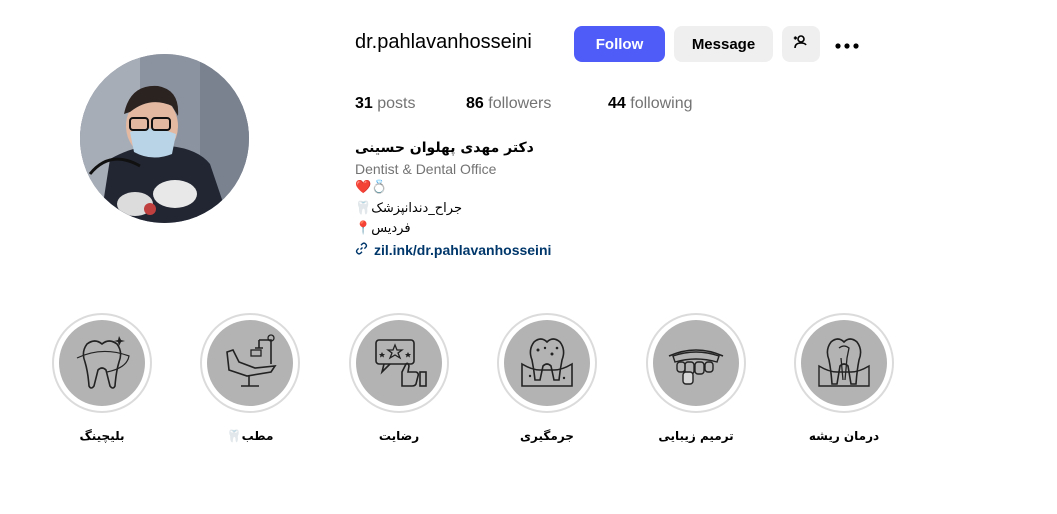  Describe the element at coordinates (475, 103) in the screenshot. I see `followers-number: 86` at that location.